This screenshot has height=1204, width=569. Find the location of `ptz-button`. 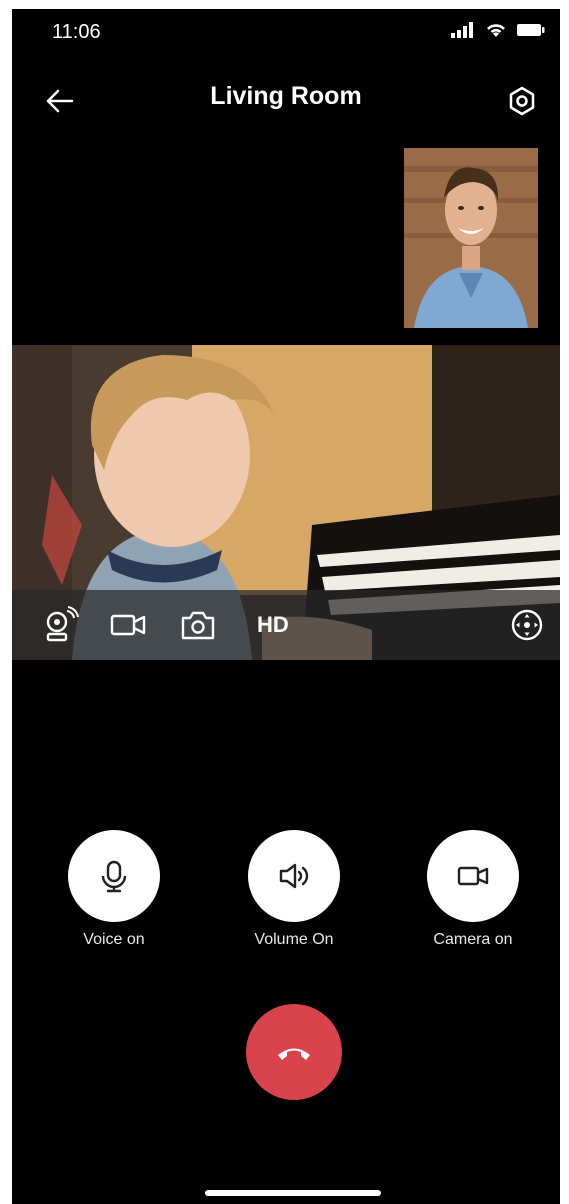

ptz-button is located at coordinates (527, 625).